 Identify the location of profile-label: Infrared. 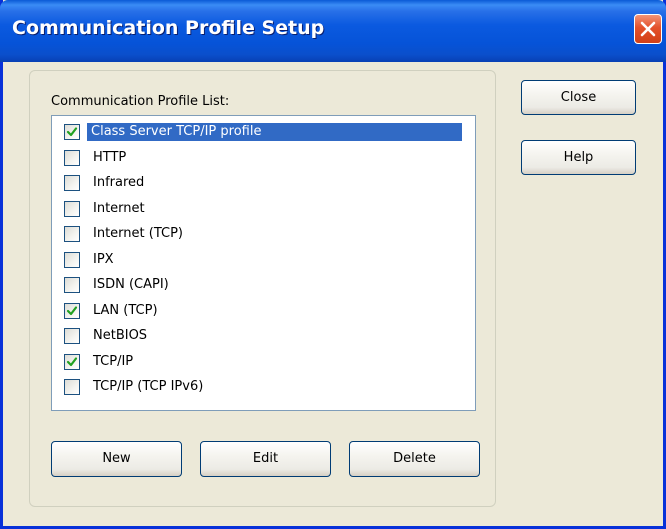
(119, 182).